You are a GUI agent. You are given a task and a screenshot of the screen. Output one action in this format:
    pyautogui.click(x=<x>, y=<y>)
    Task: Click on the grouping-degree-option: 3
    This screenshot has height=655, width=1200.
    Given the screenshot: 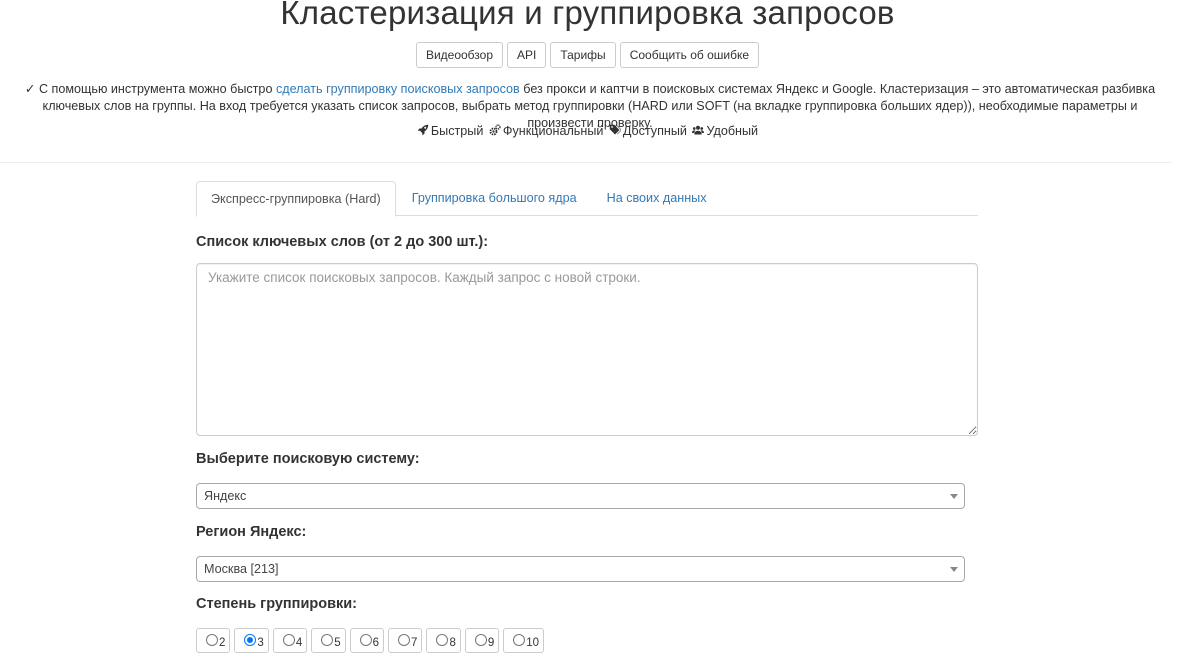 What is the action you would take?
    pyautogui.click(x=251, y=640)
    